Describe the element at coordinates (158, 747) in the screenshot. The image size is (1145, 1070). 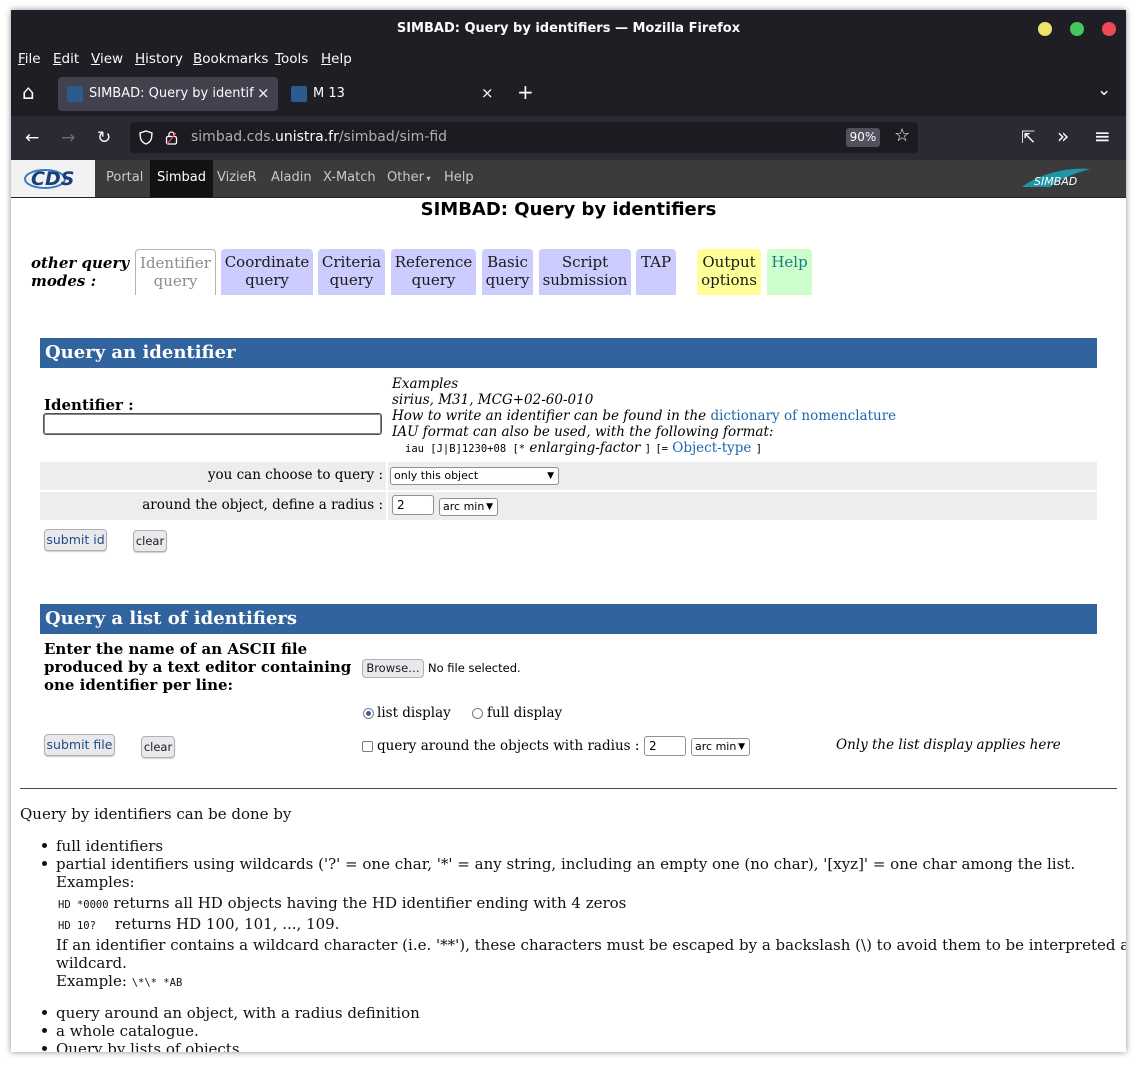
I see `clear-file-button: clear` at that location.